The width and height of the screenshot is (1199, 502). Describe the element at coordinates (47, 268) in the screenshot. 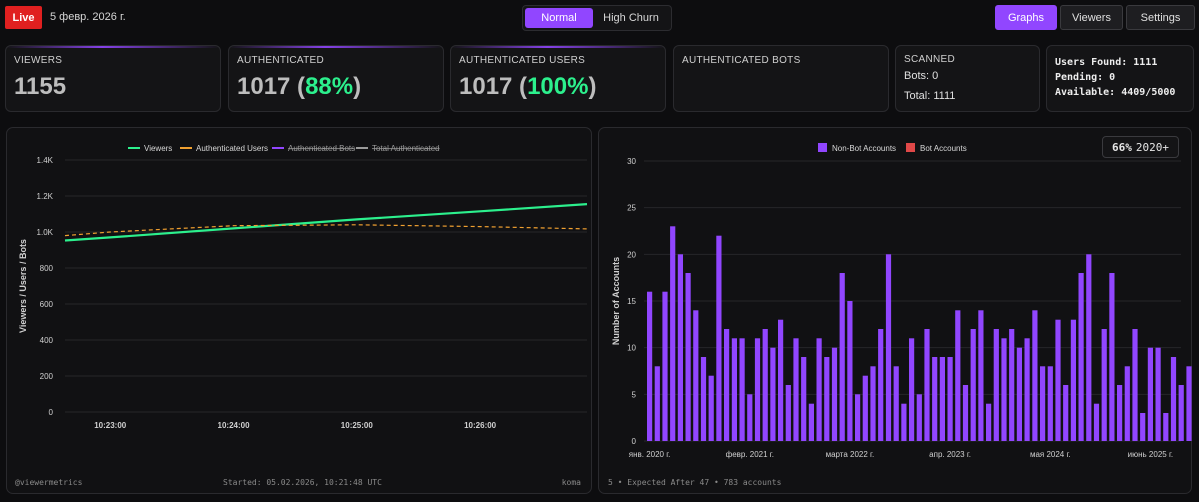

I see `y-tick-label: 800` at that location.